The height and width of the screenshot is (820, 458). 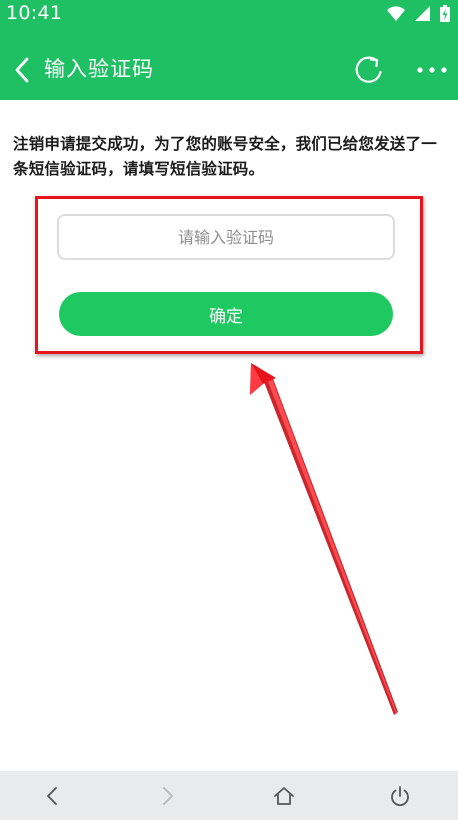 I want to click on home-icon, so click(x=284, y=796).